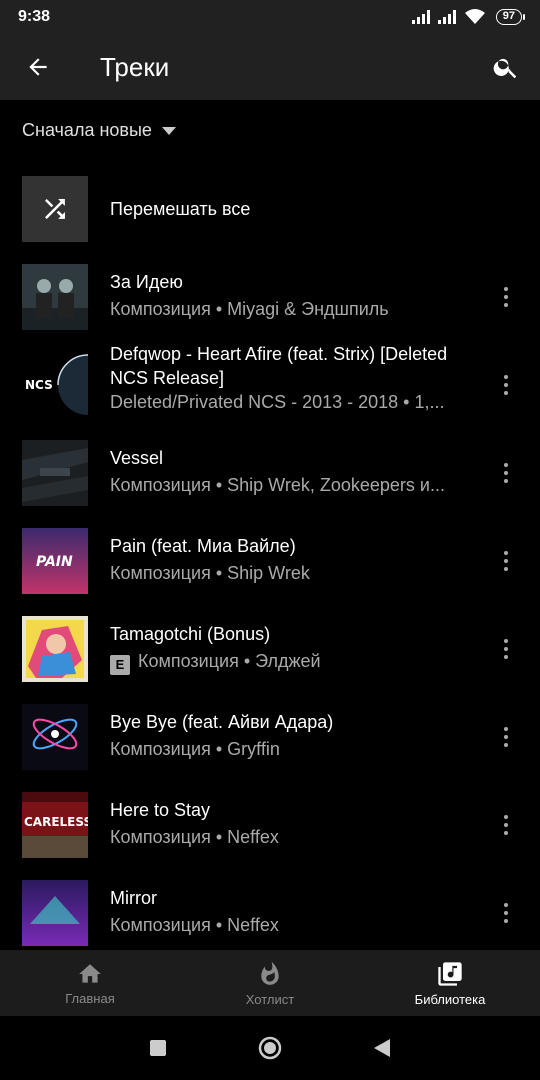 Image resolution: width=540 pixels, height=1080 pixels. What do you see at coordinates (39, 385) in the screenshot?
I see `ncs-logo-text: NCS` at bounding box center [39, 385].